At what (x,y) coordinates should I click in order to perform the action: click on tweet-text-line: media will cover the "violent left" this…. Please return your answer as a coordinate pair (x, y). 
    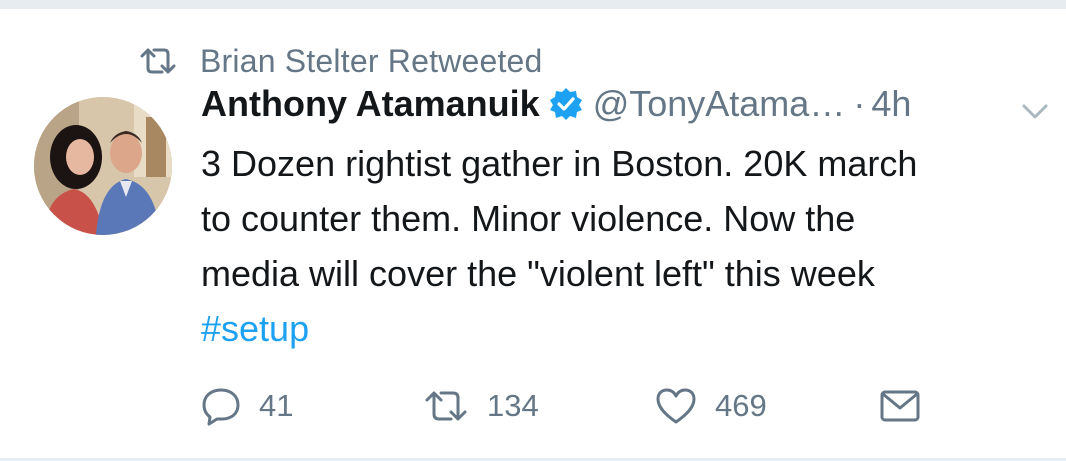
    Looking at the image, I should click on (538, 273).